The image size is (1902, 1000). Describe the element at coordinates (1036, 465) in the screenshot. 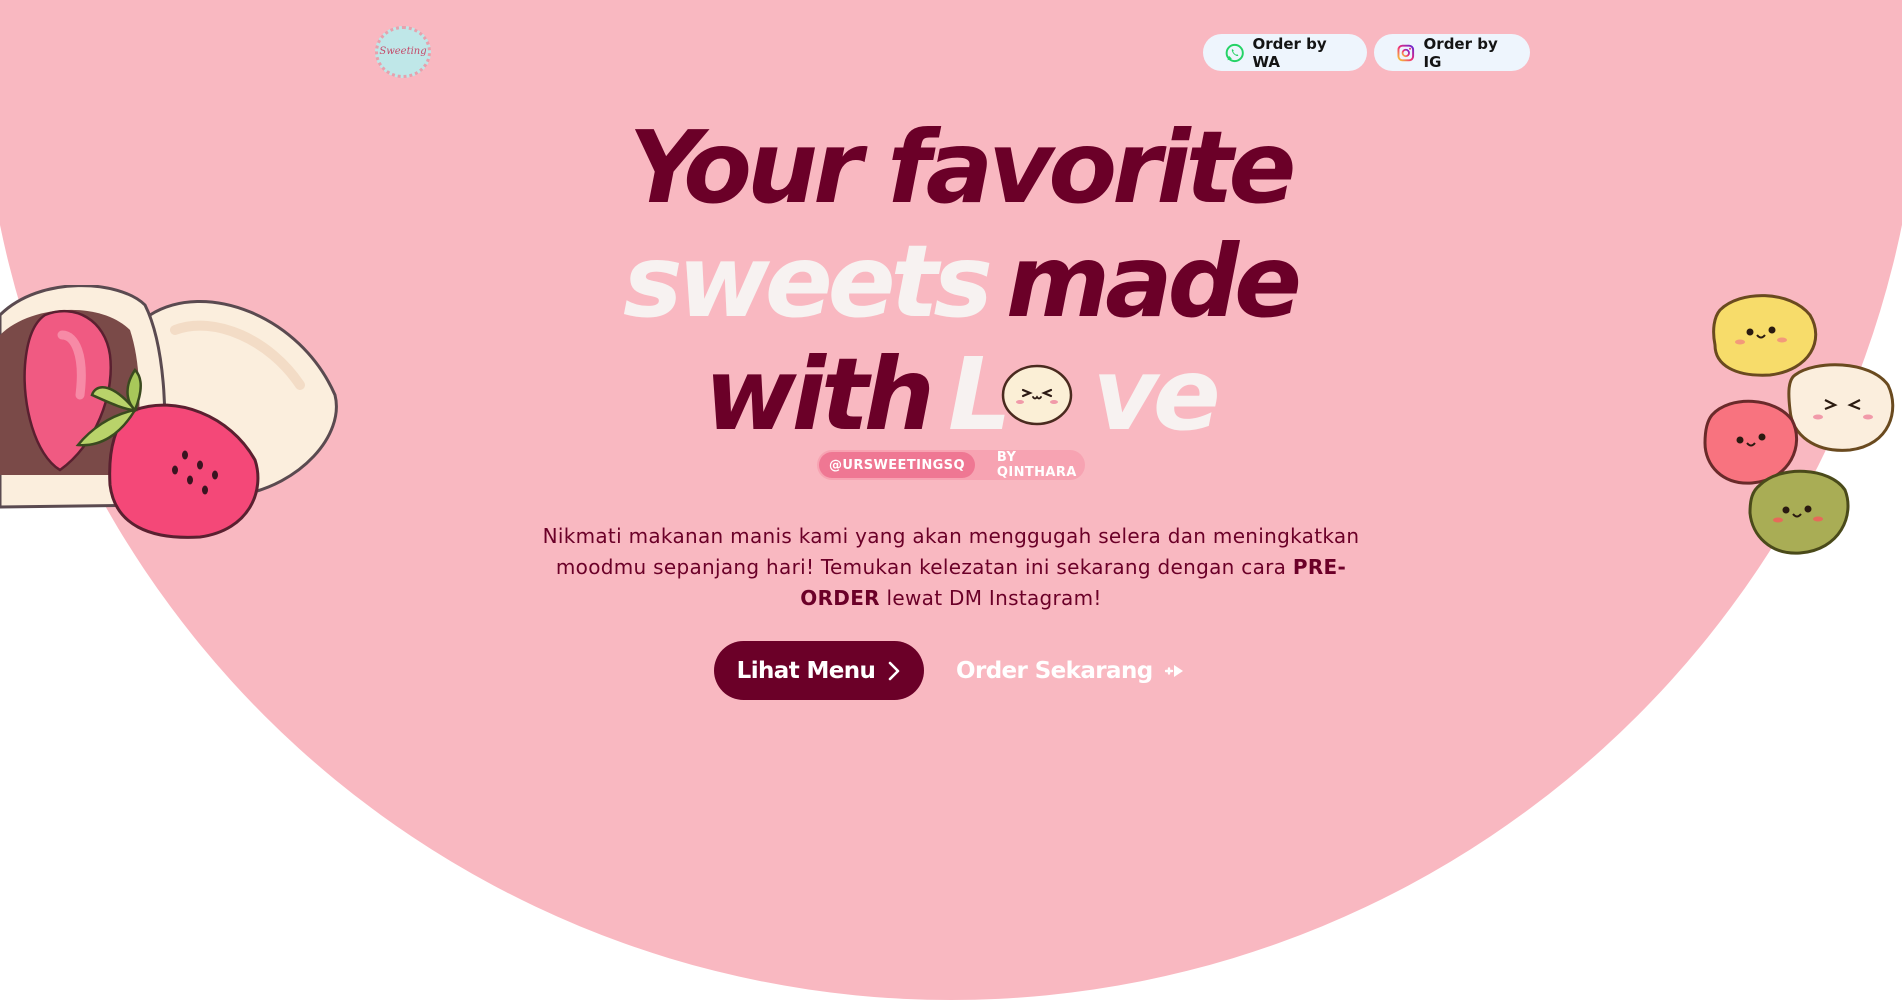

I see `byline: BY QINTHARA` at that location.